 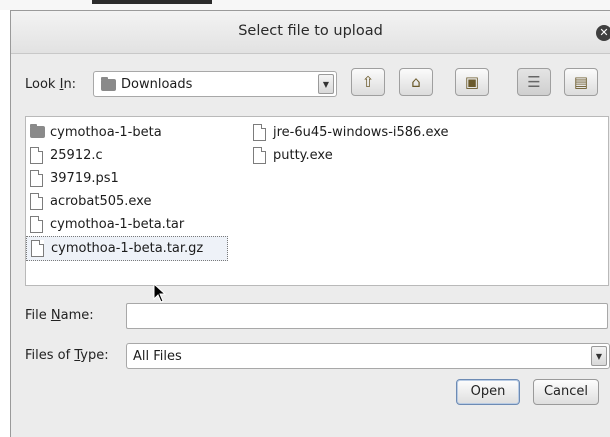 I want to click on file-name-label: File Name:, so click(x=59, y=315).